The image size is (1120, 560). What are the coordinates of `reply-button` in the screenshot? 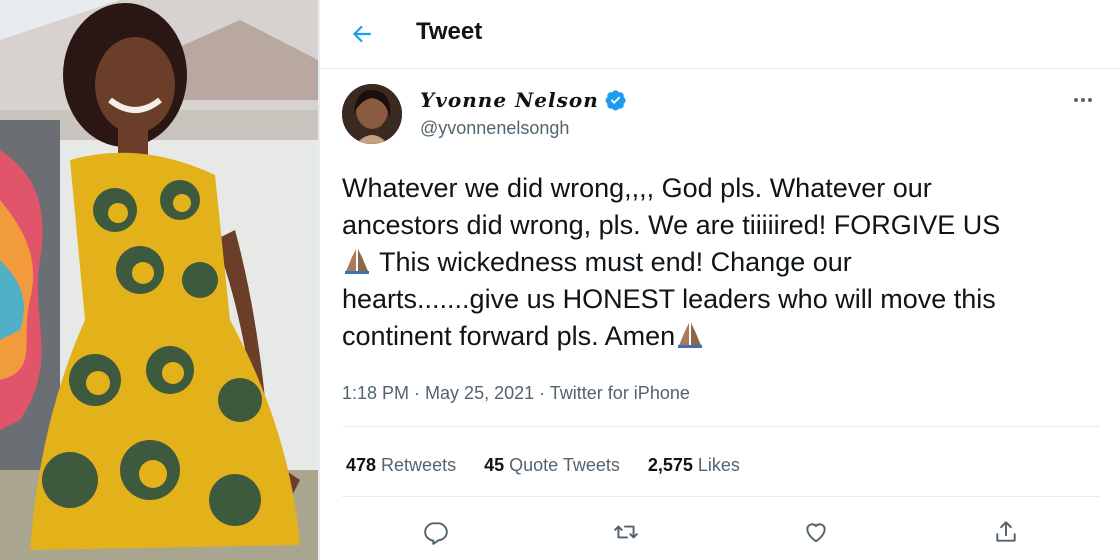 It's located at (436, 532).